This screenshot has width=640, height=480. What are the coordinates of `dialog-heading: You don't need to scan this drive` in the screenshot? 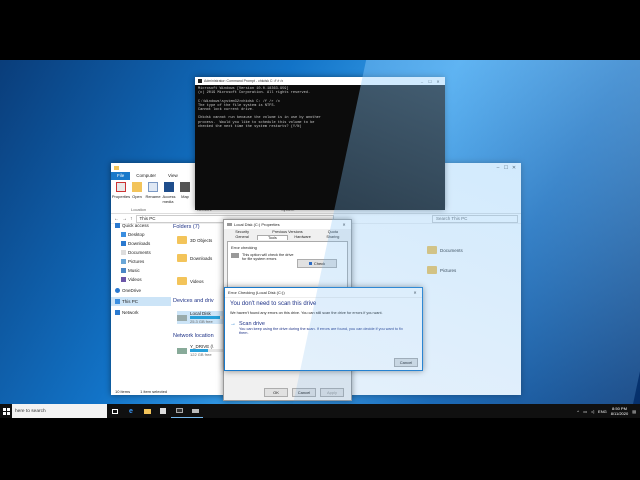 It's located at (273, 304).